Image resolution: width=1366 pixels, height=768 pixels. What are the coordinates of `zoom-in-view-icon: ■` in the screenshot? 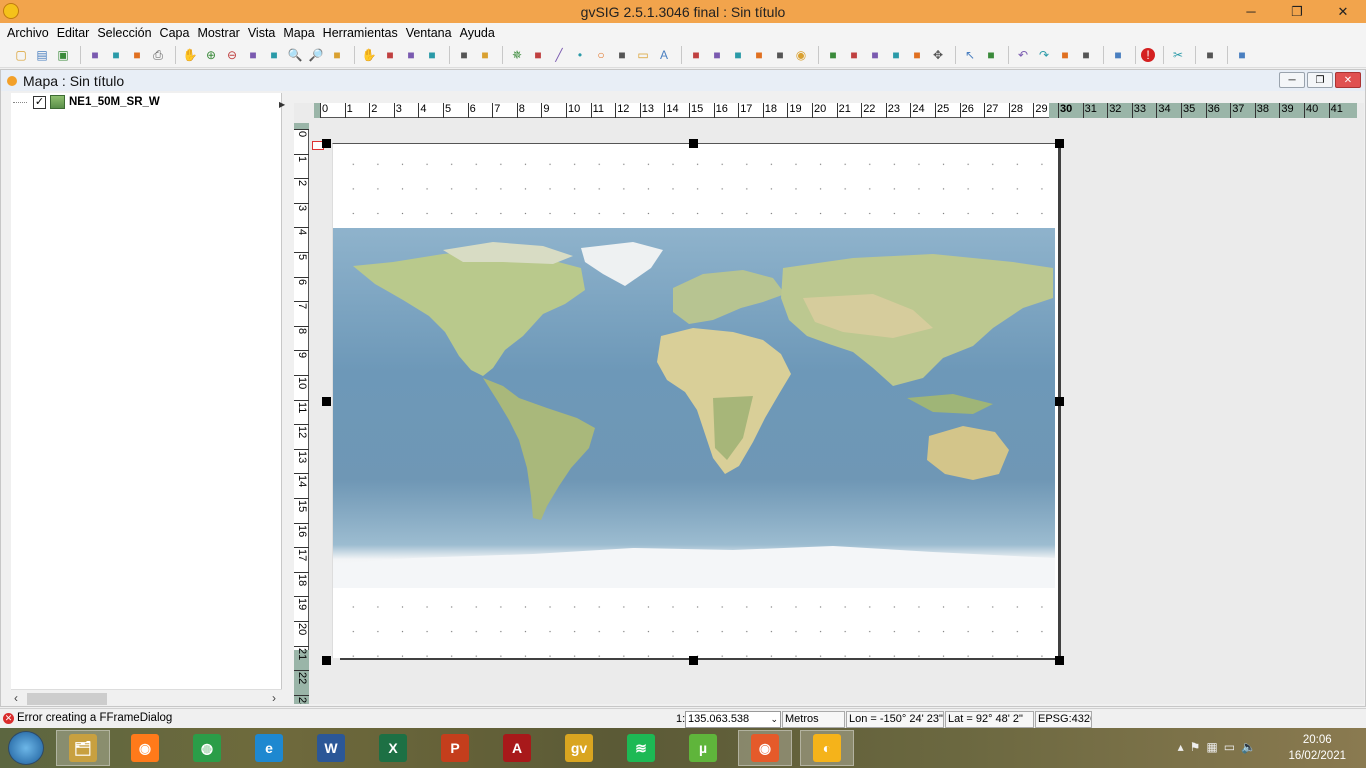 It's located at (390, 55).